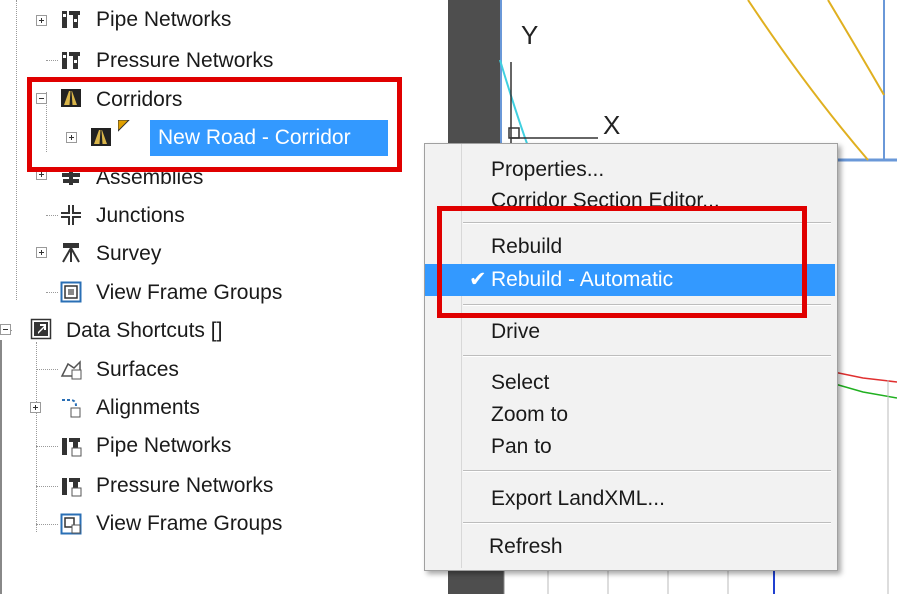 The width and height of the screenshot is (897, 594). What do you see at coordinates (41, 329) in the screenshot?
I see `shortcut-icon` at bounding box center [41, 329].